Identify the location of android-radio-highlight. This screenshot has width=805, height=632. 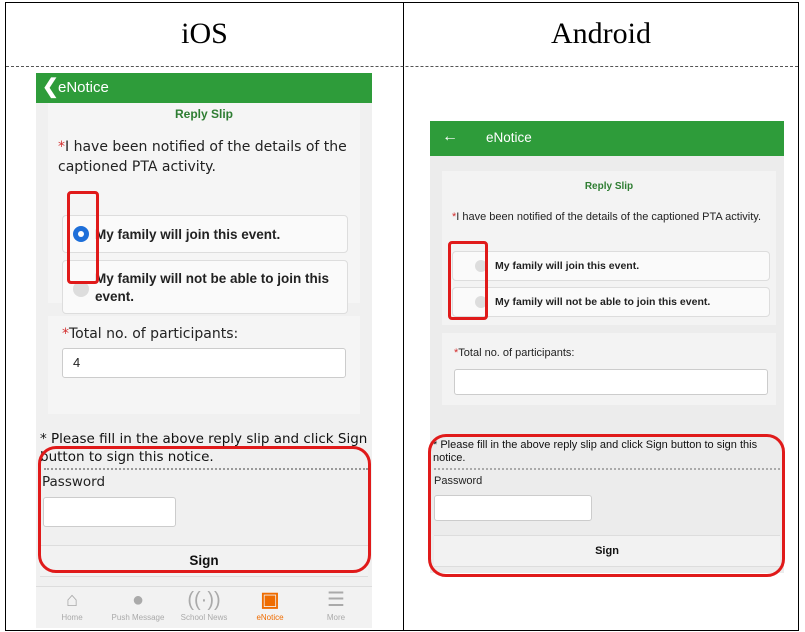
(468, 280).